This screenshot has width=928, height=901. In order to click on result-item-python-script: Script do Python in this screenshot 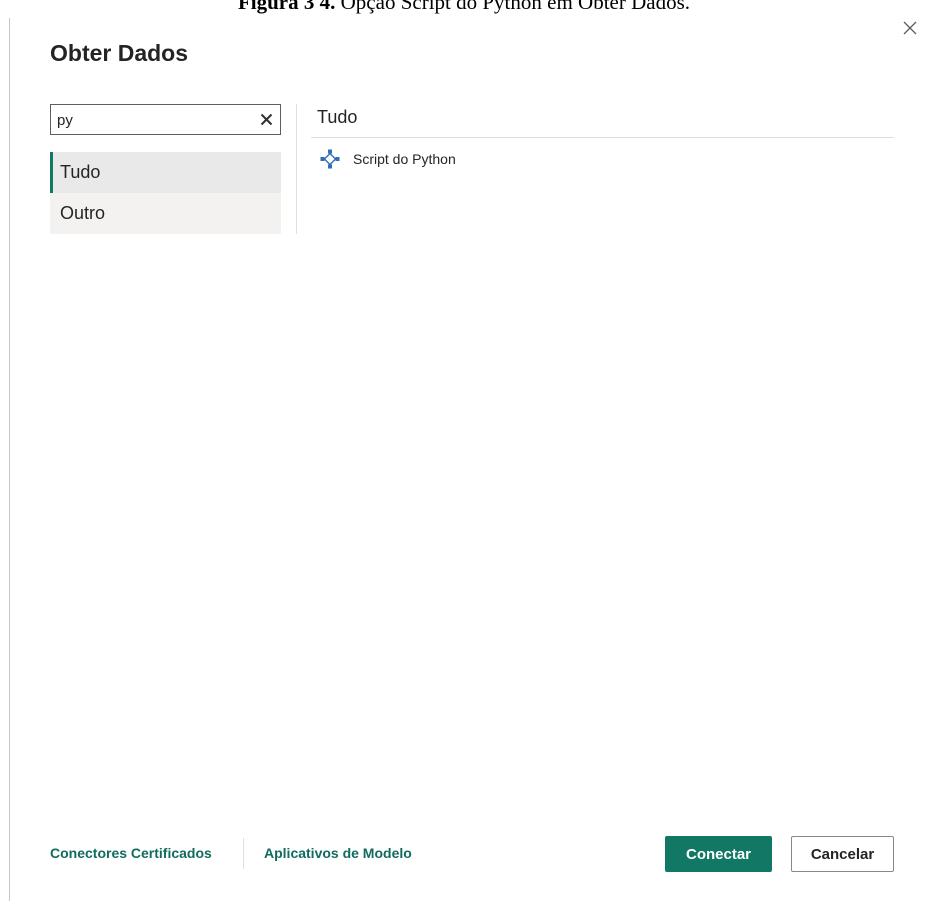, I will do `click(387, 159)`.